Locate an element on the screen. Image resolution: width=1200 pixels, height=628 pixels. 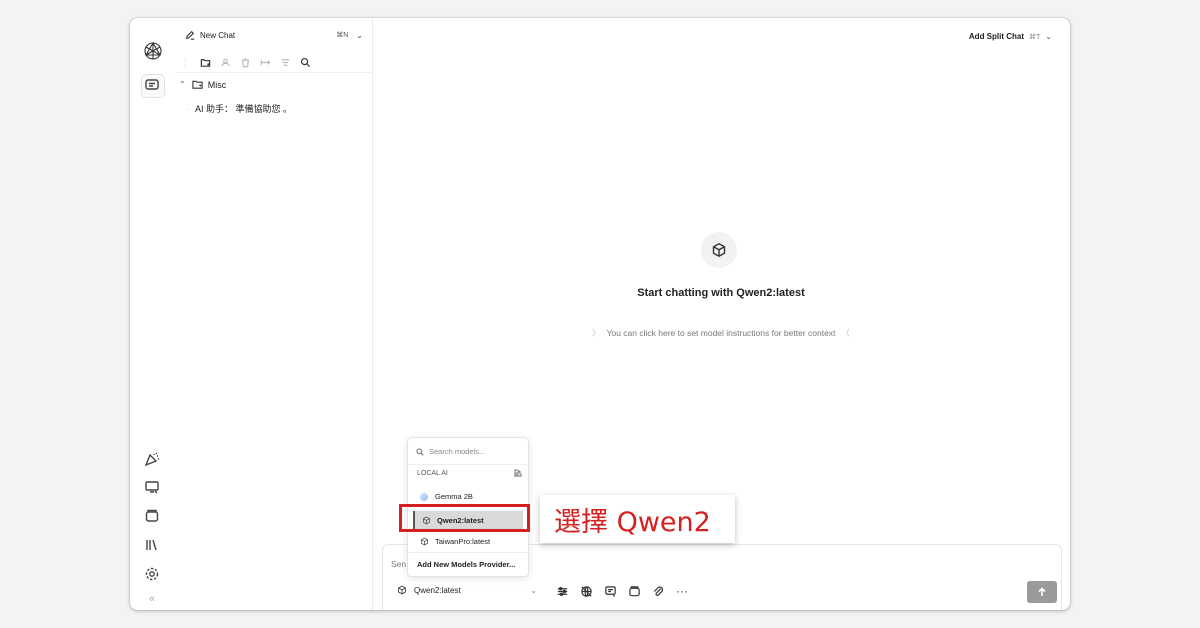
folder-label: Misc is located at coordinates (217, 84).